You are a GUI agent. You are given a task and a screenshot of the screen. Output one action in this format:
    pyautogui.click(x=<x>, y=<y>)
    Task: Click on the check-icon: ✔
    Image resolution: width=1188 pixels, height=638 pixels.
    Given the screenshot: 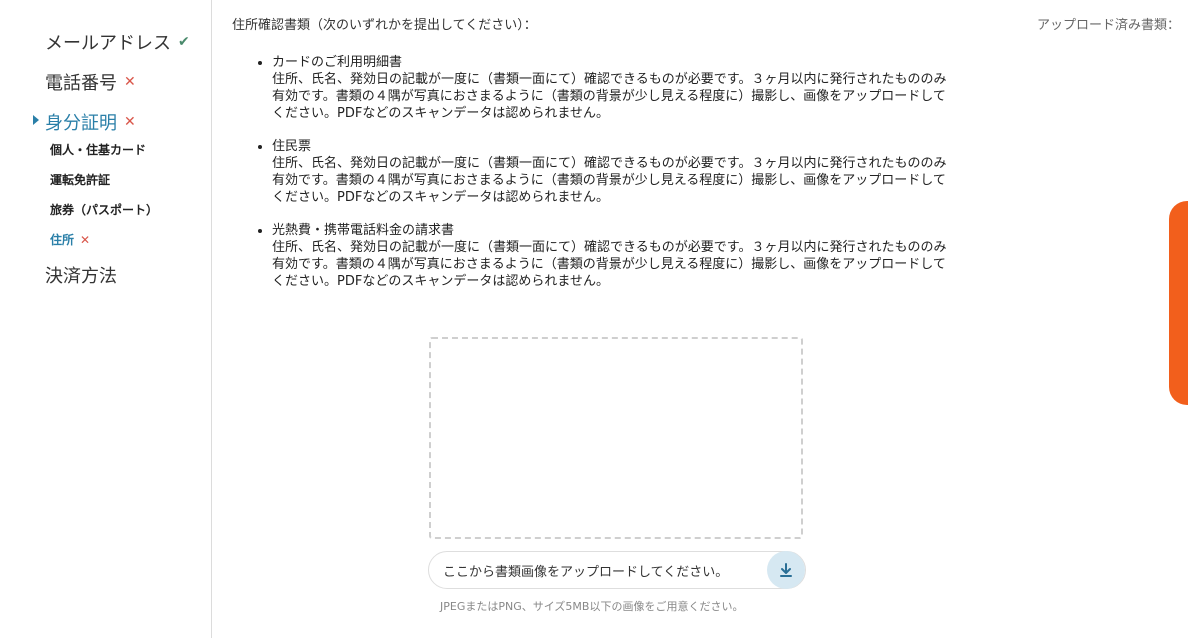 What is the action you would take?
    pyautogui.click(x=184, y=42)
    